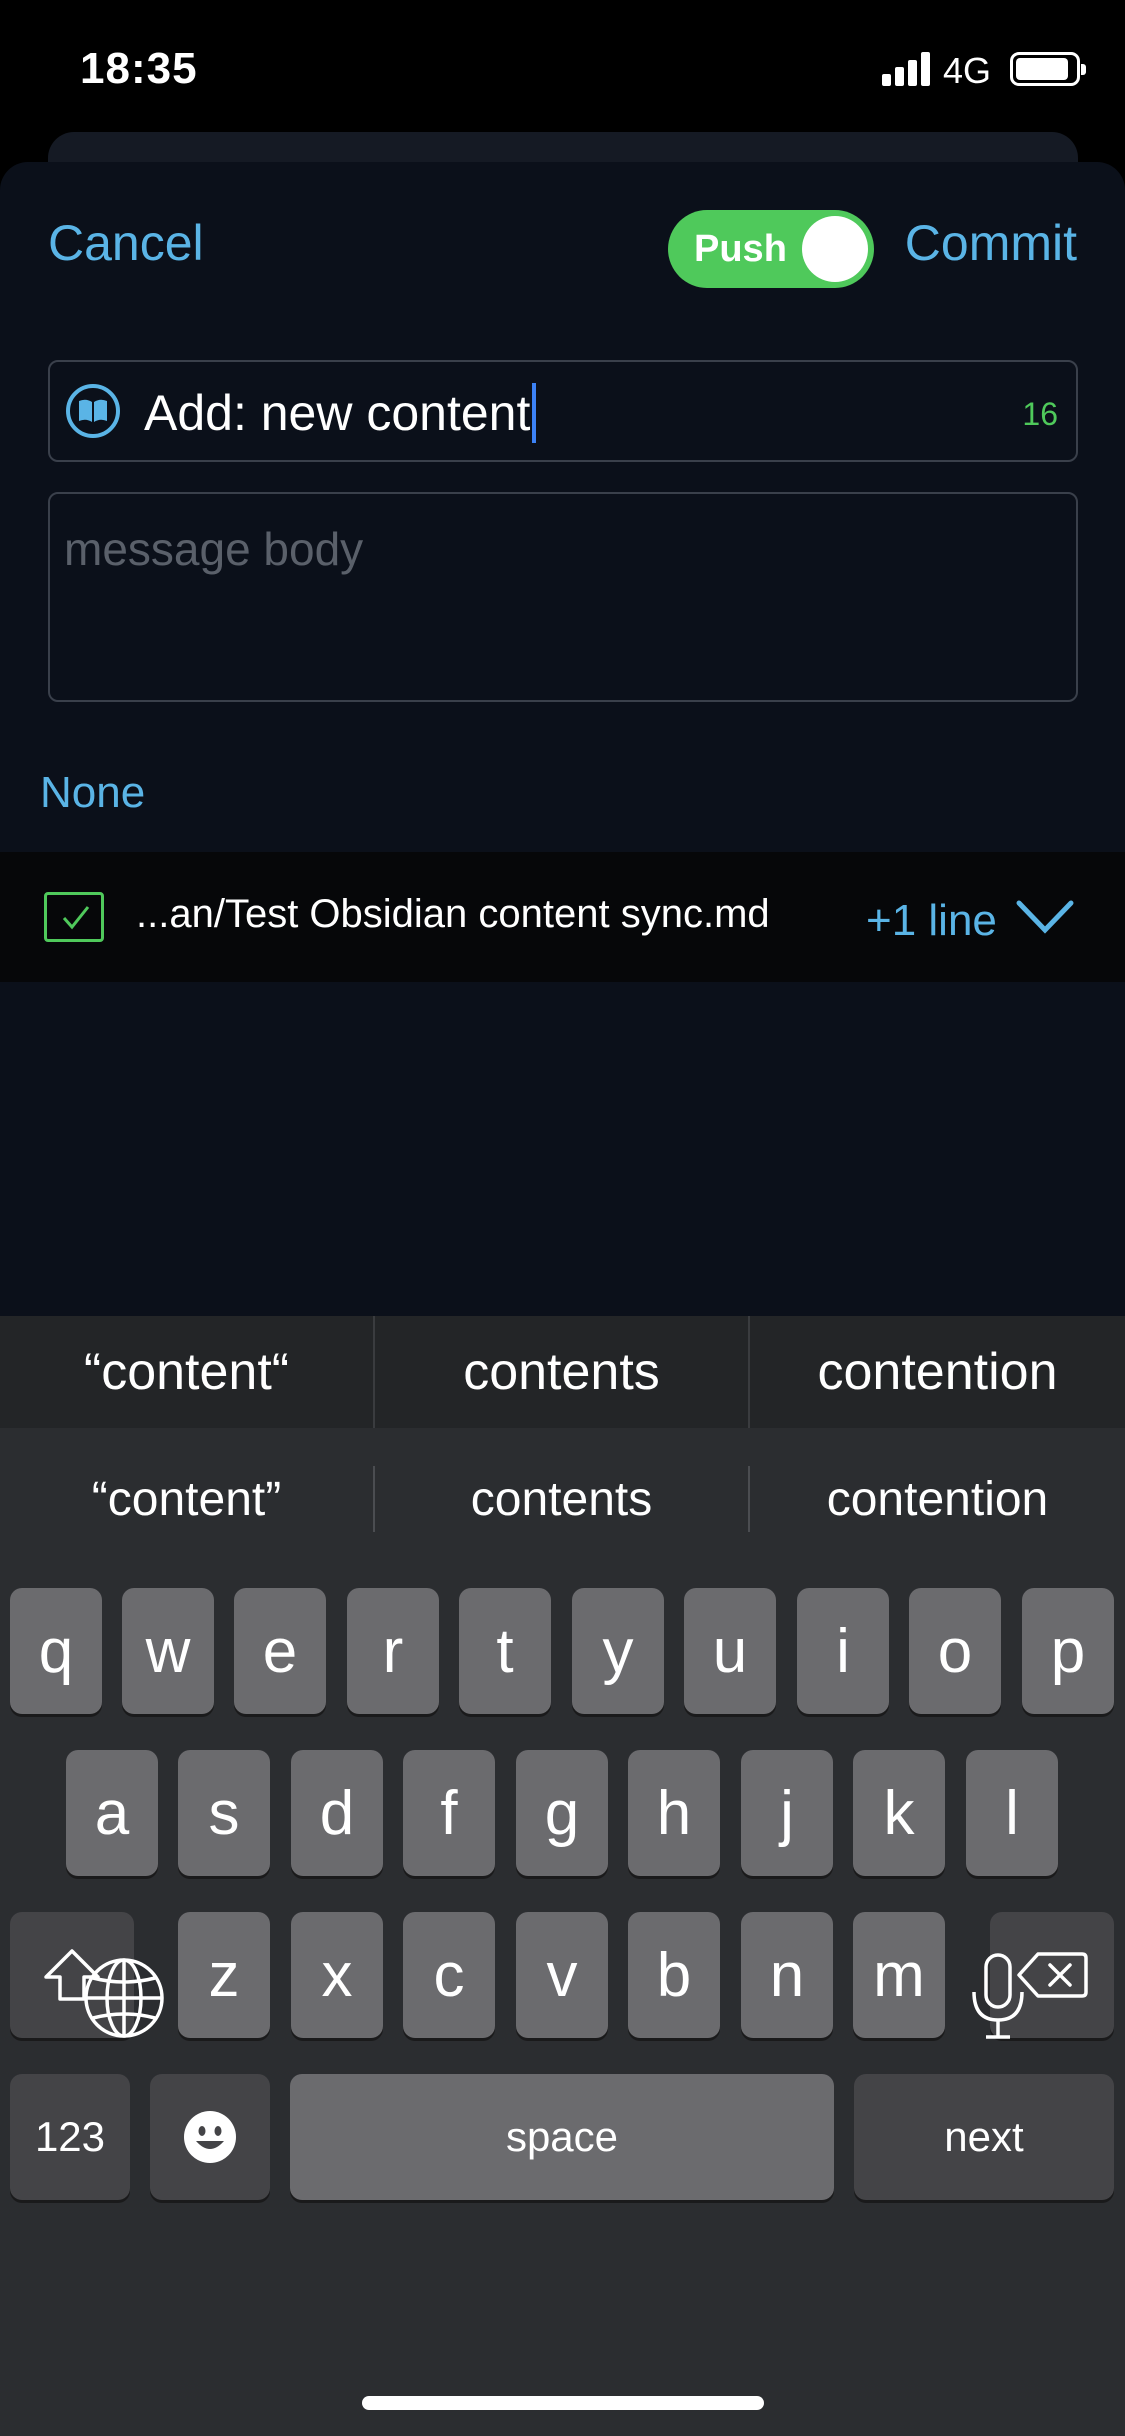 The image size is (1125, 2436). Describe the element at coordinates (562, 1975) in the screenshot. I see `key-v: v` at that location.